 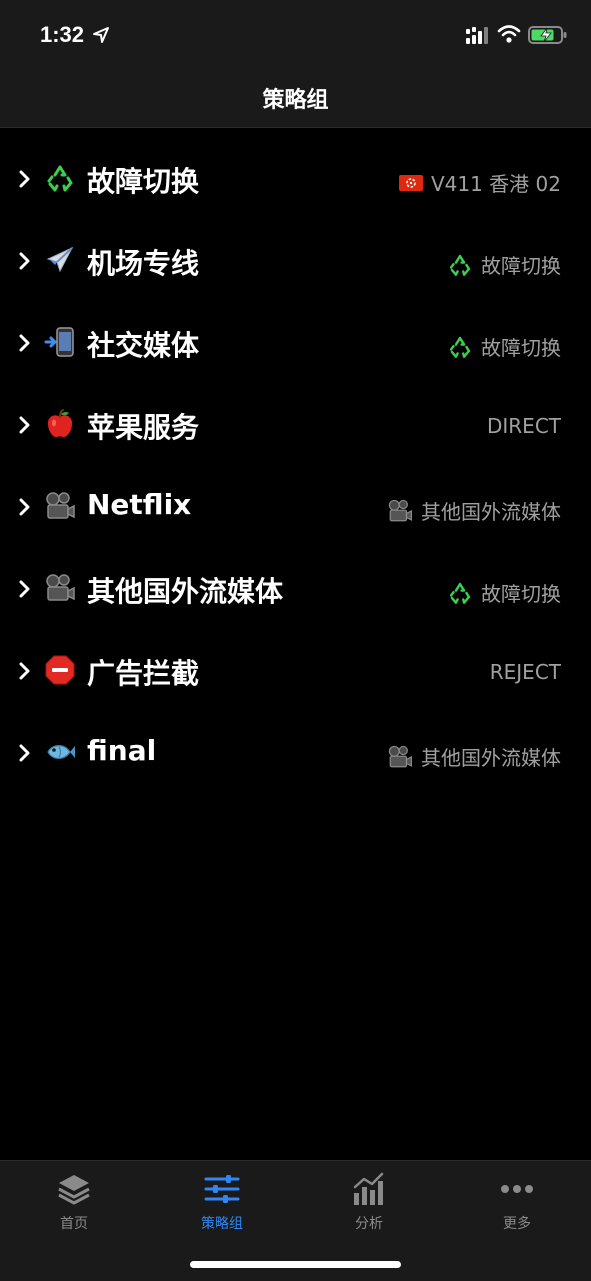 What do you see at coordinates (295, 35) in the screenshot?
I see `status-bar: 1:32` at bounding box center [295, 35].